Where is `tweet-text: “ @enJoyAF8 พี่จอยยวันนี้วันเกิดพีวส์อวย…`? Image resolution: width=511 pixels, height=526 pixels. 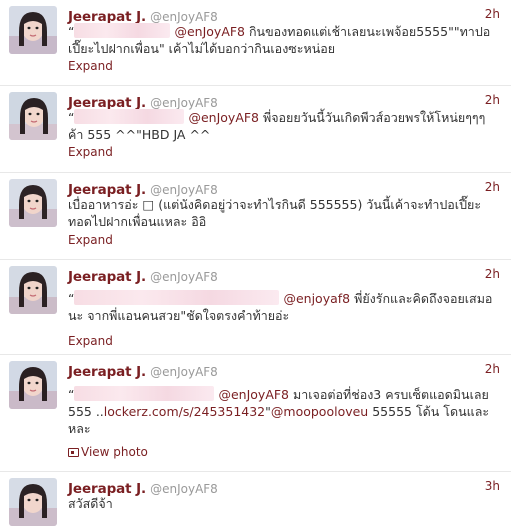
tweet-text: “ @enJoyAF8 พี่จอยยวันนี้วันเกิดพีวส์อวย… is located at coordinates (284, 126).